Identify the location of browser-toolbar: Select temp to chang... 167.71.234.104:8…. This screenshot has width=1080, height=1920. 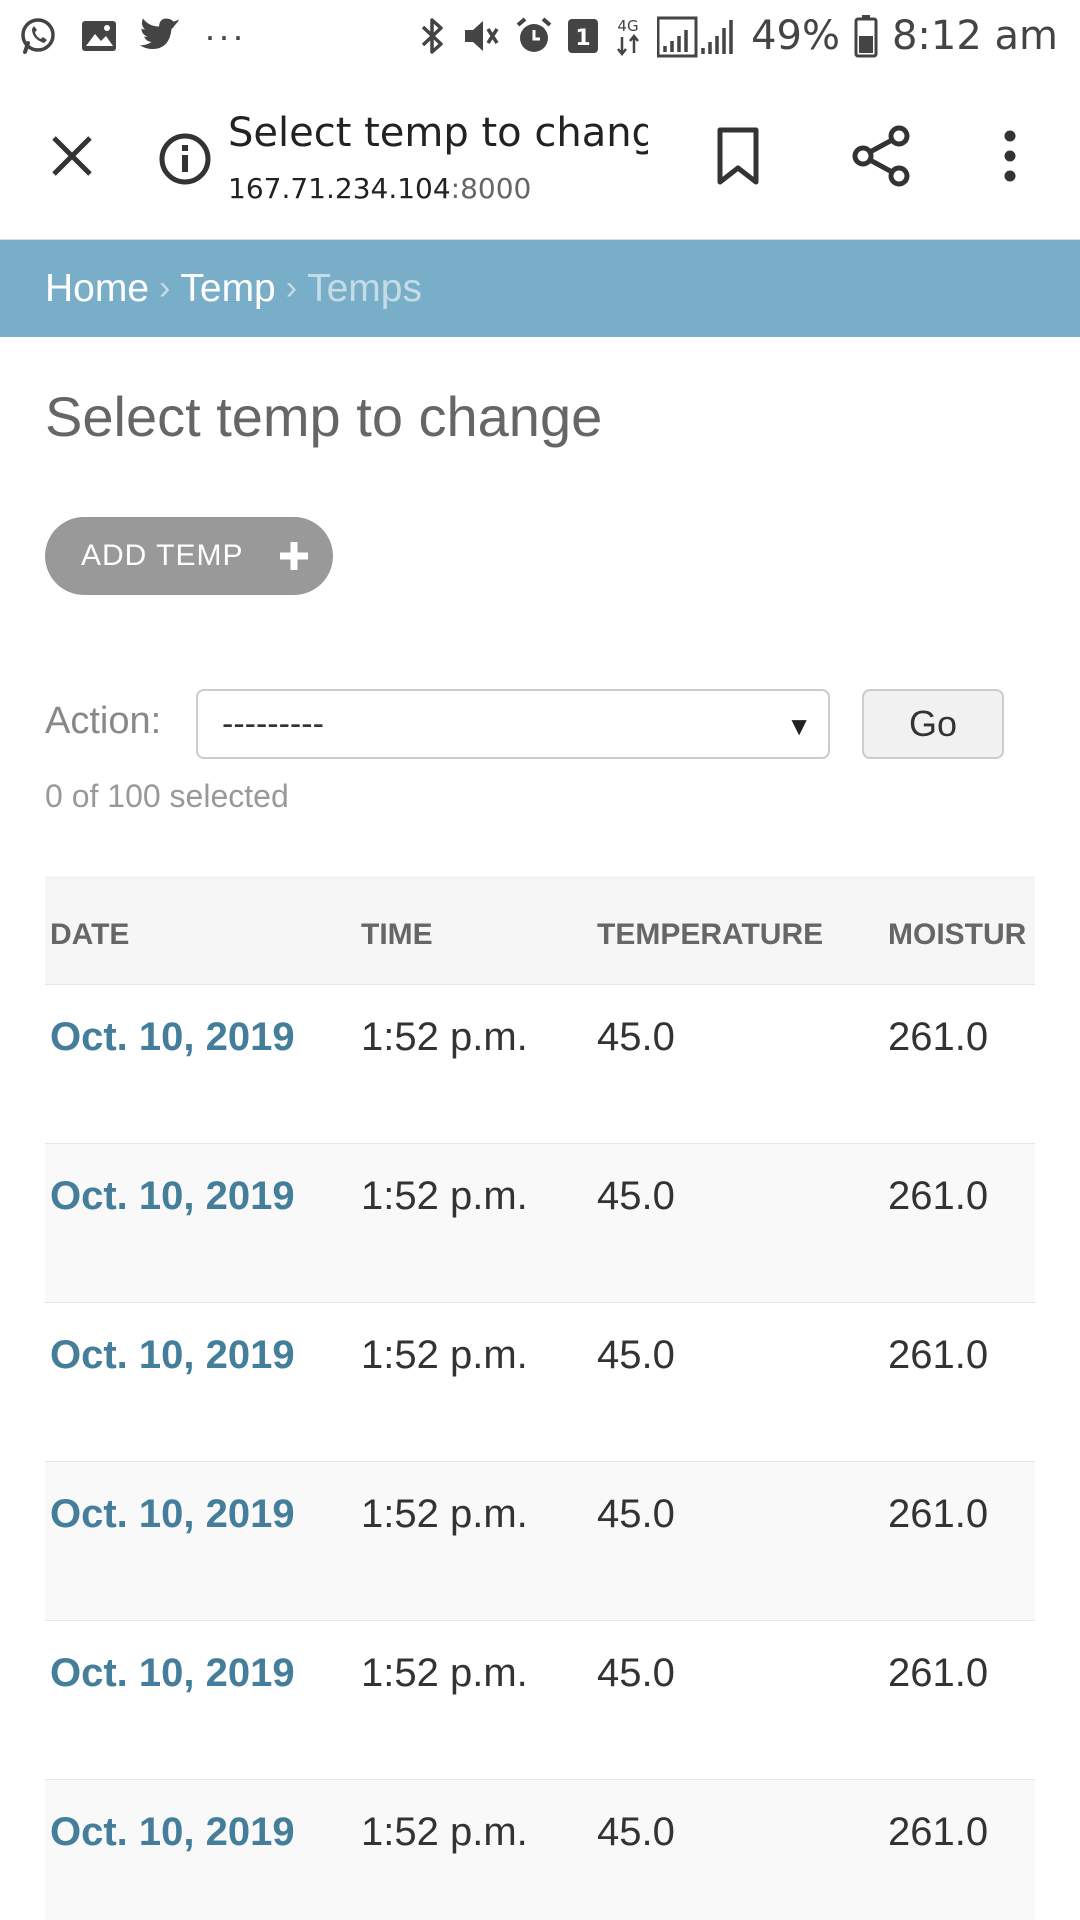
(540, 156).